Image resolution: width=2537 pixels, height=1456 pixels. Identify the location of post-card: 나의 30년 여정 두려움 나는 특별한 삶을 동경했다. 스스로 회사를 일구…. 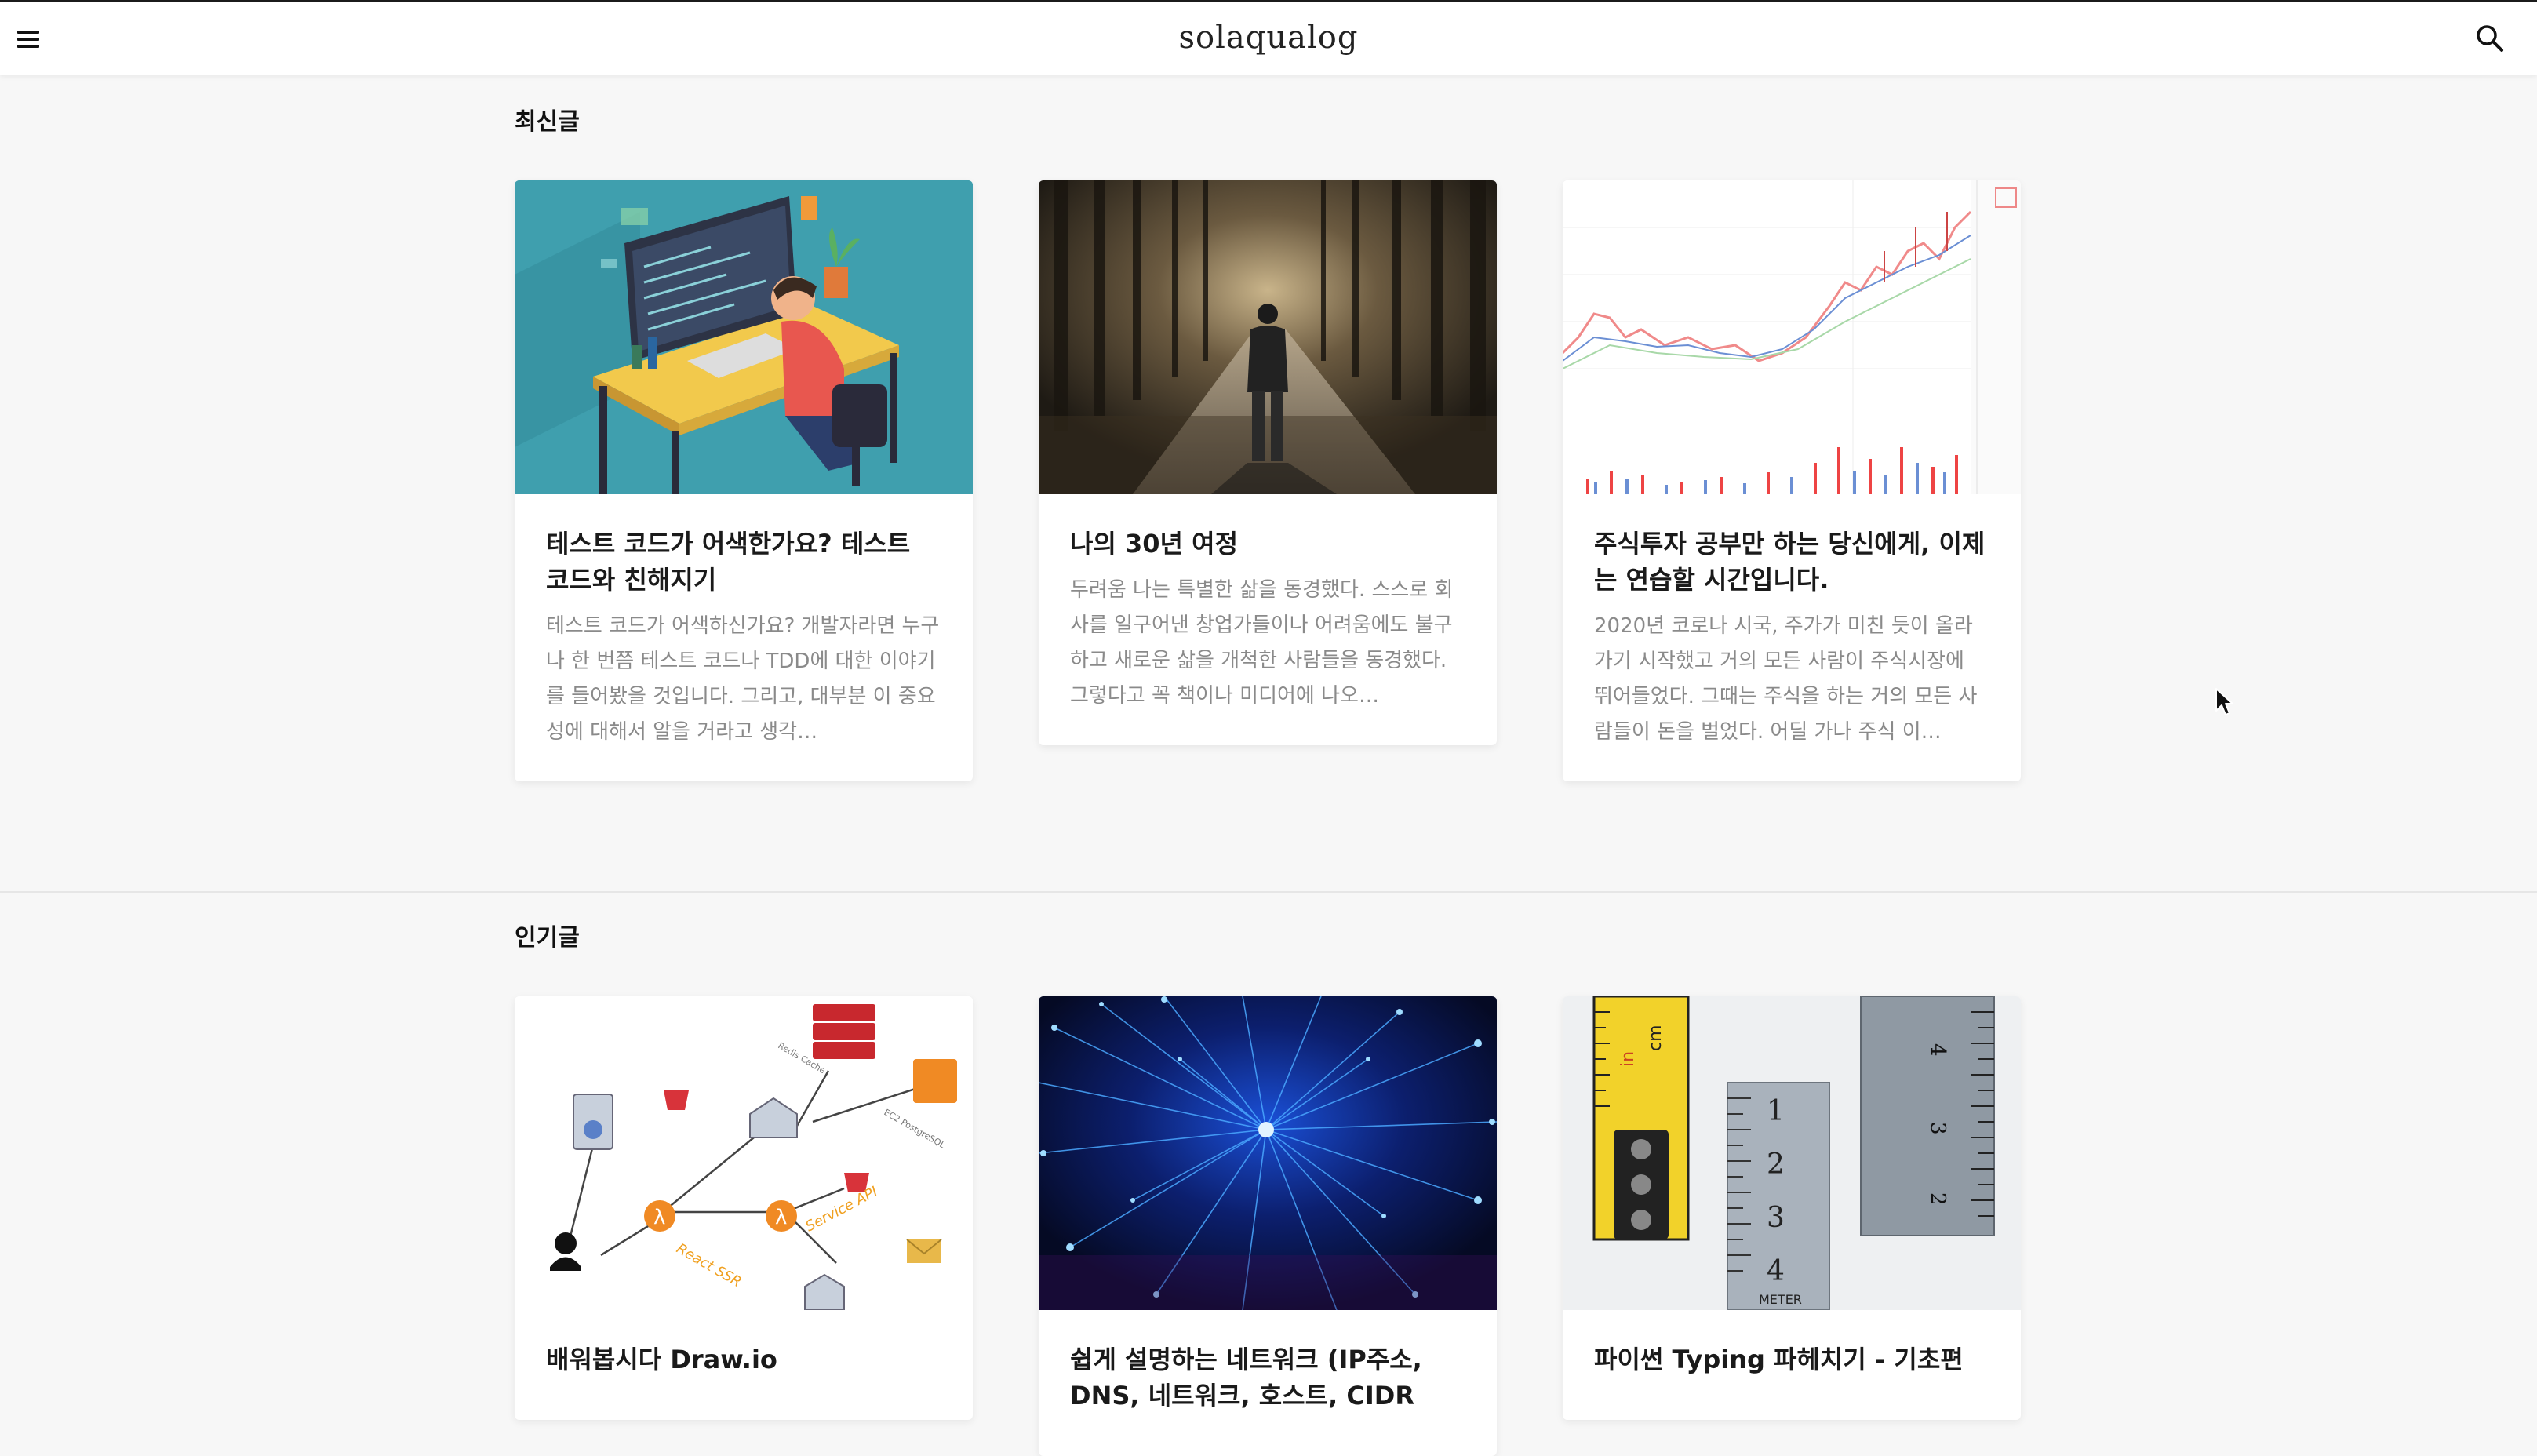
(1268, 462).